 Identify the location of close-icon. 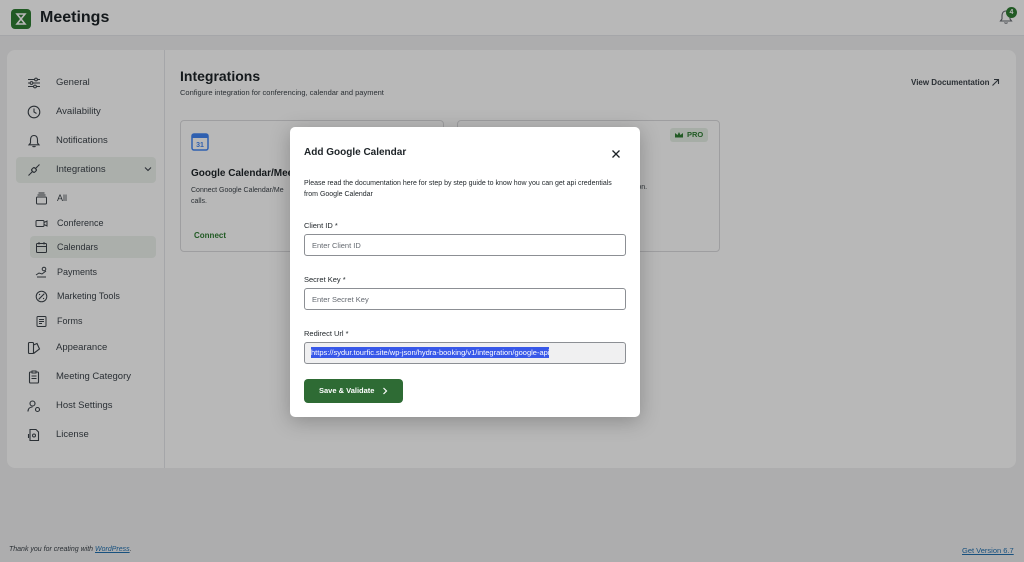
(616, 154).